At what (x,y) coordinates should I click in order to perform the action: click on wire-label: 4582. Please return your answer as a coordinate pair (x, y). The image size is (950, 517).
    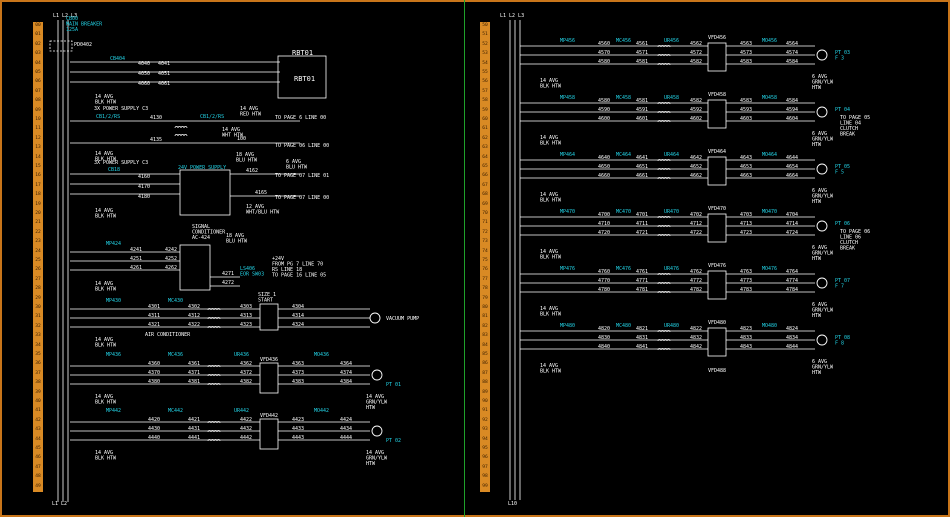
    Looking at the image, I should click on (696, 101).